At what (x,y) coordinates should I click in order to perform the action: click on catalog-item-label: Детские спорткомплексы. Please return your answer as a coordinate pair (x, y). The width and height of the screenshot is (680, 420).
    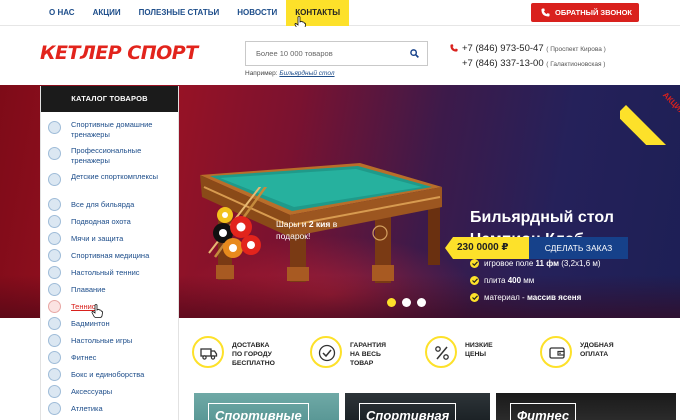
    Looking at the image, I should click on (115, 176).